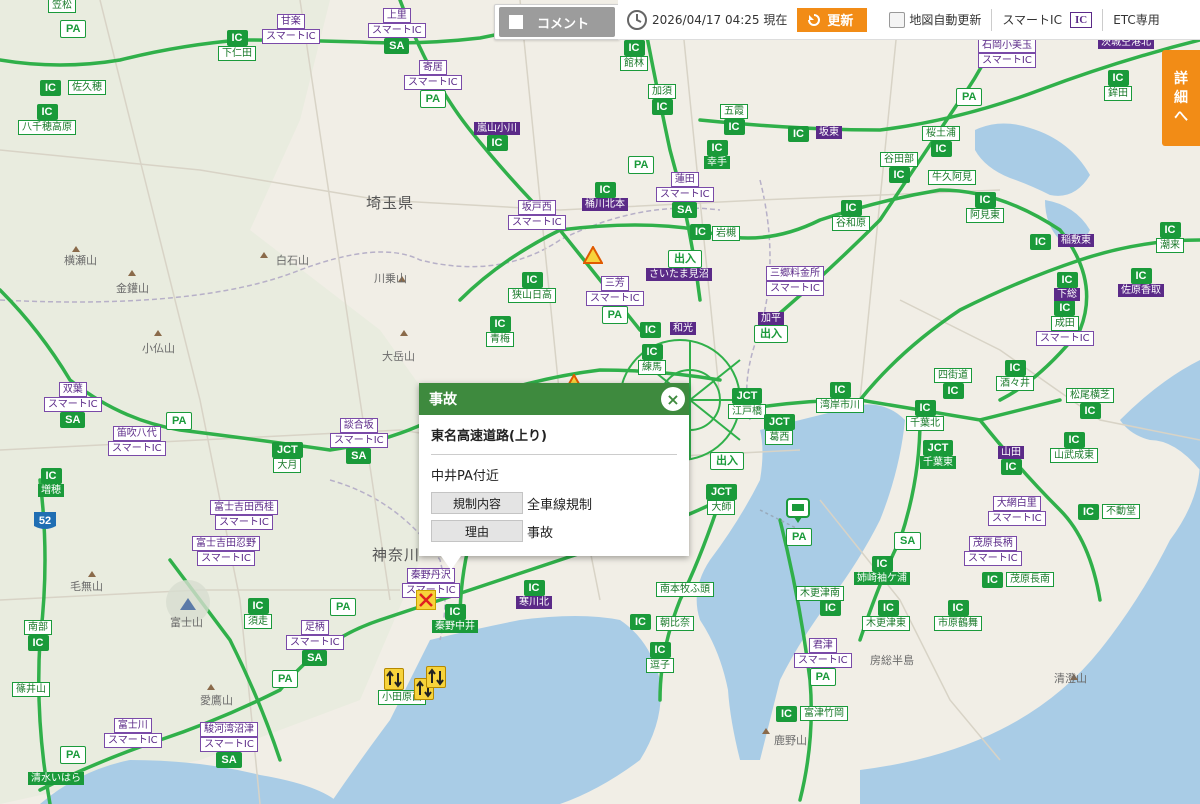 This screenshot has height=804, width=1200. What do you see at coordinates (824, 713) in the screenshot?
I see `ic-futtsu-name: 富津竹岡` at bounding box center [824, 713].